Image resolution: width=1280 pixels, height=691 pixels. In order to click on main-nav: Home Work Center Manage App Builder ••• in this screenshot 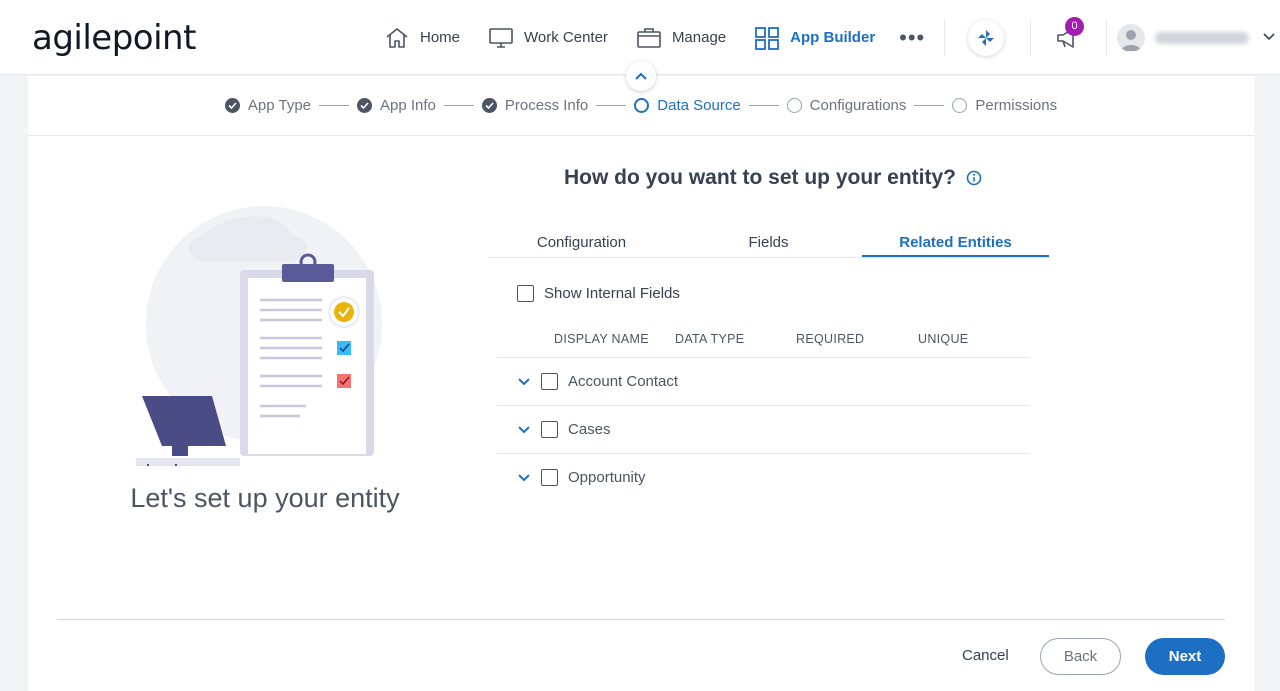, I will do `click(654, 37)`.